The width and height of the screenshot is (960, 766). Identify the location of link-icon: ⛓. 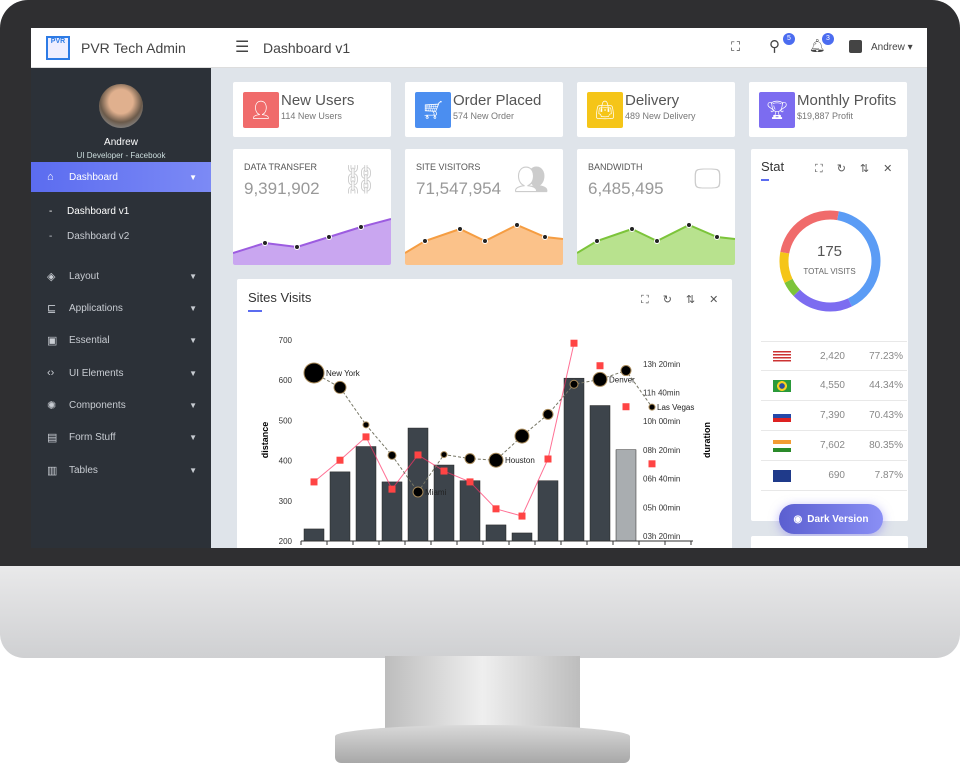
(359, 179).